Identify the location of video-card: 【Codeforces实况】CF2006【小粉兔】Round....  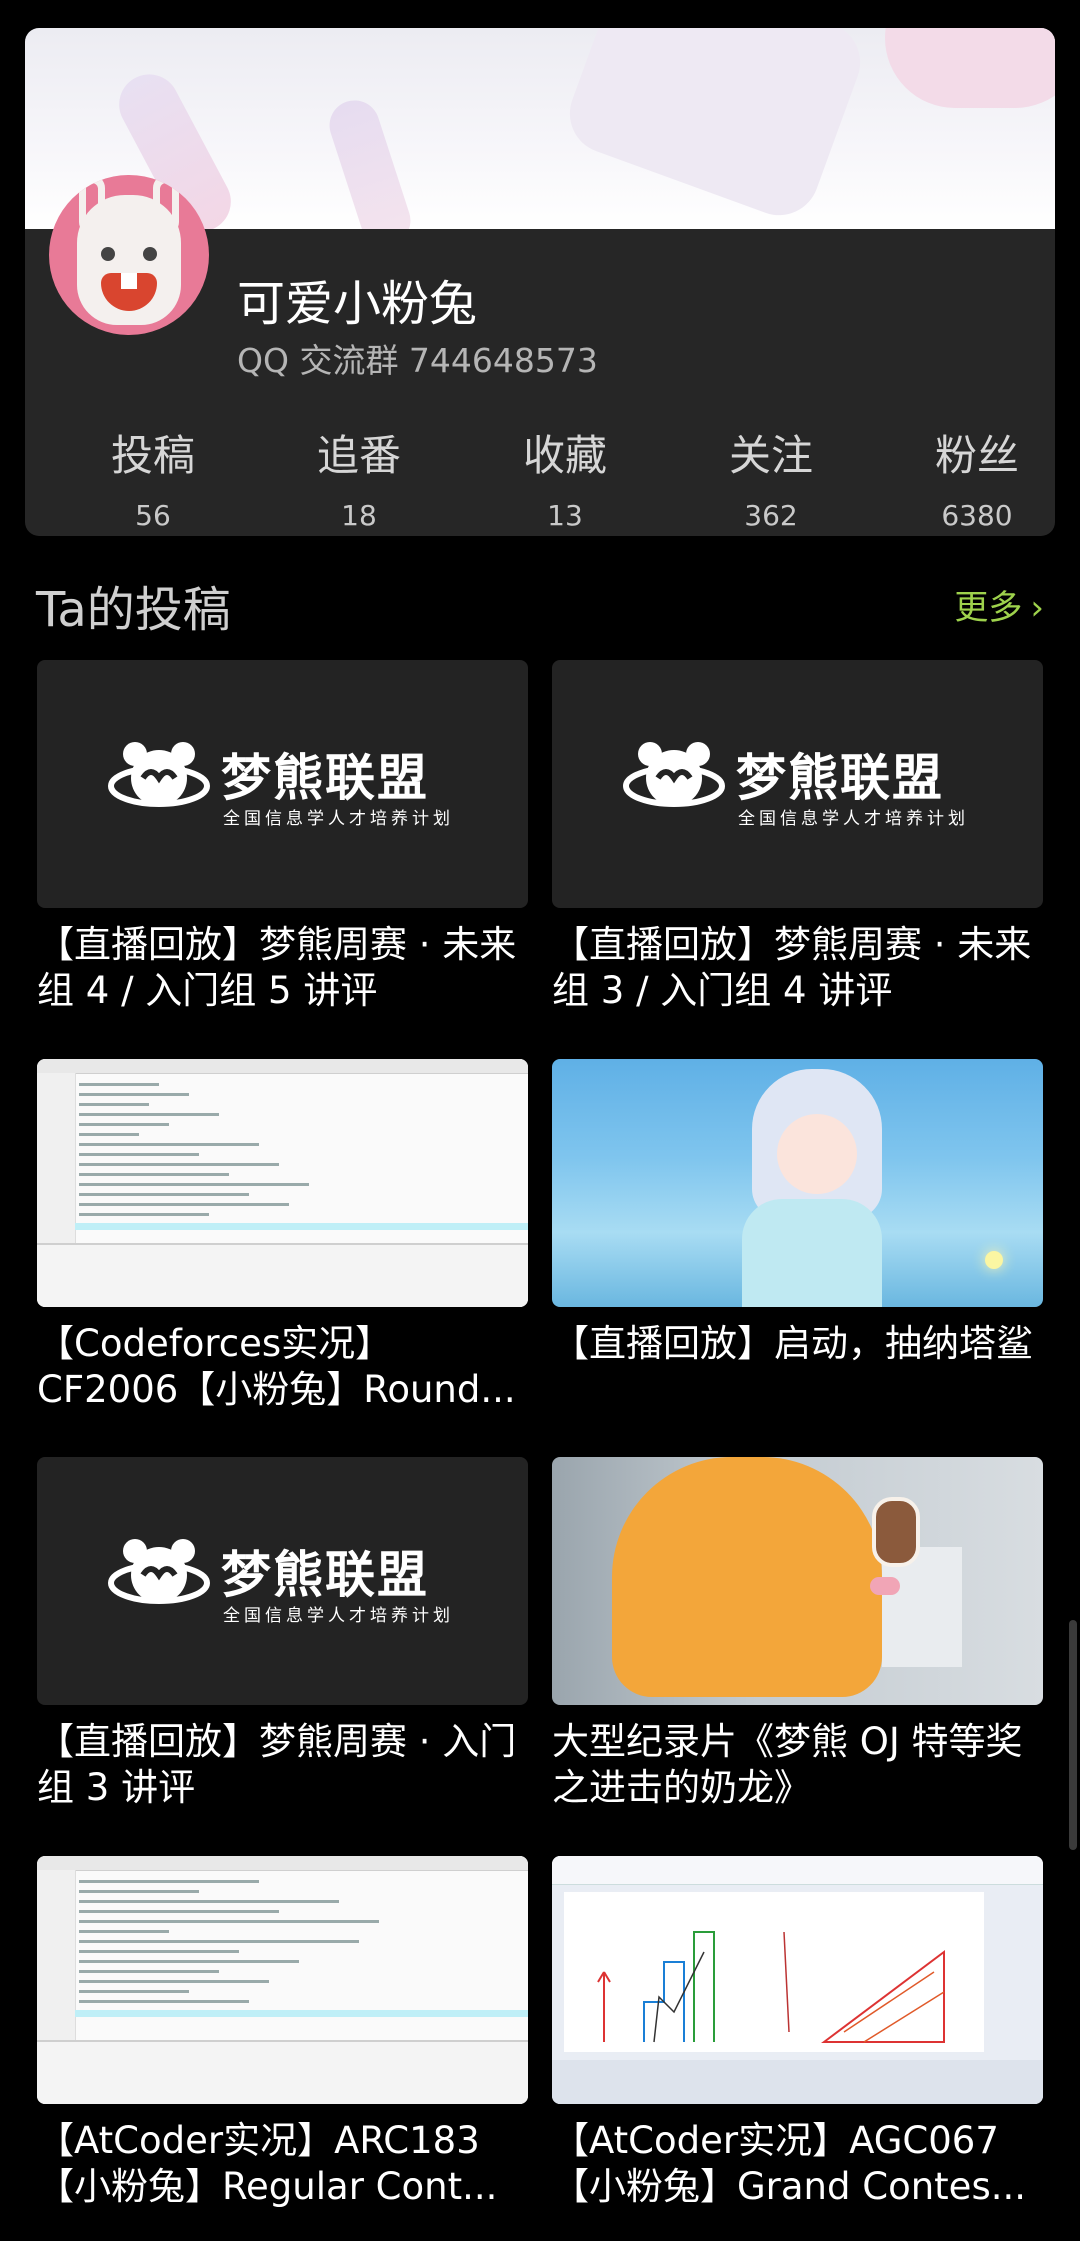
(282, 1236).